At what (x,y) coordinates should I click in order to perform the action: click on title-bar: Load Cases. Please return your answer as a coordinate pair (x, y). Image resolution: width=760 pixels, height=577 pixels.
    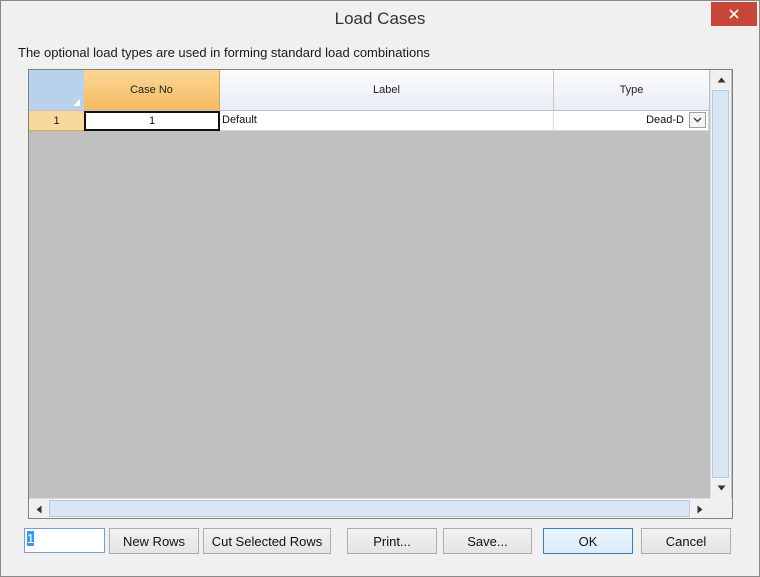
    Looking at the image, I should click on (380, 20).